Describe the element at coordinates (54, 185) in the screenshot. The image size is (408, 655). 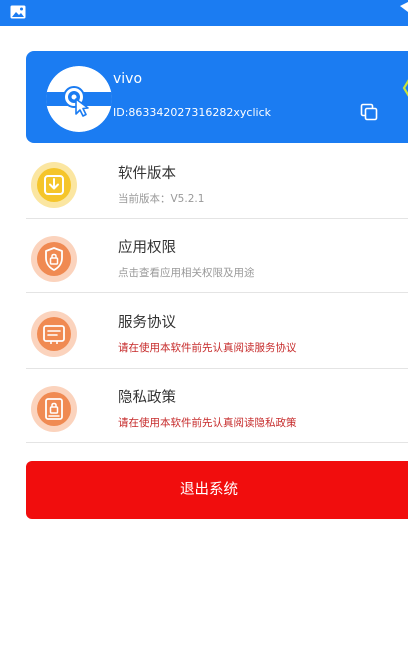
I see `download-box-icon` at that location.